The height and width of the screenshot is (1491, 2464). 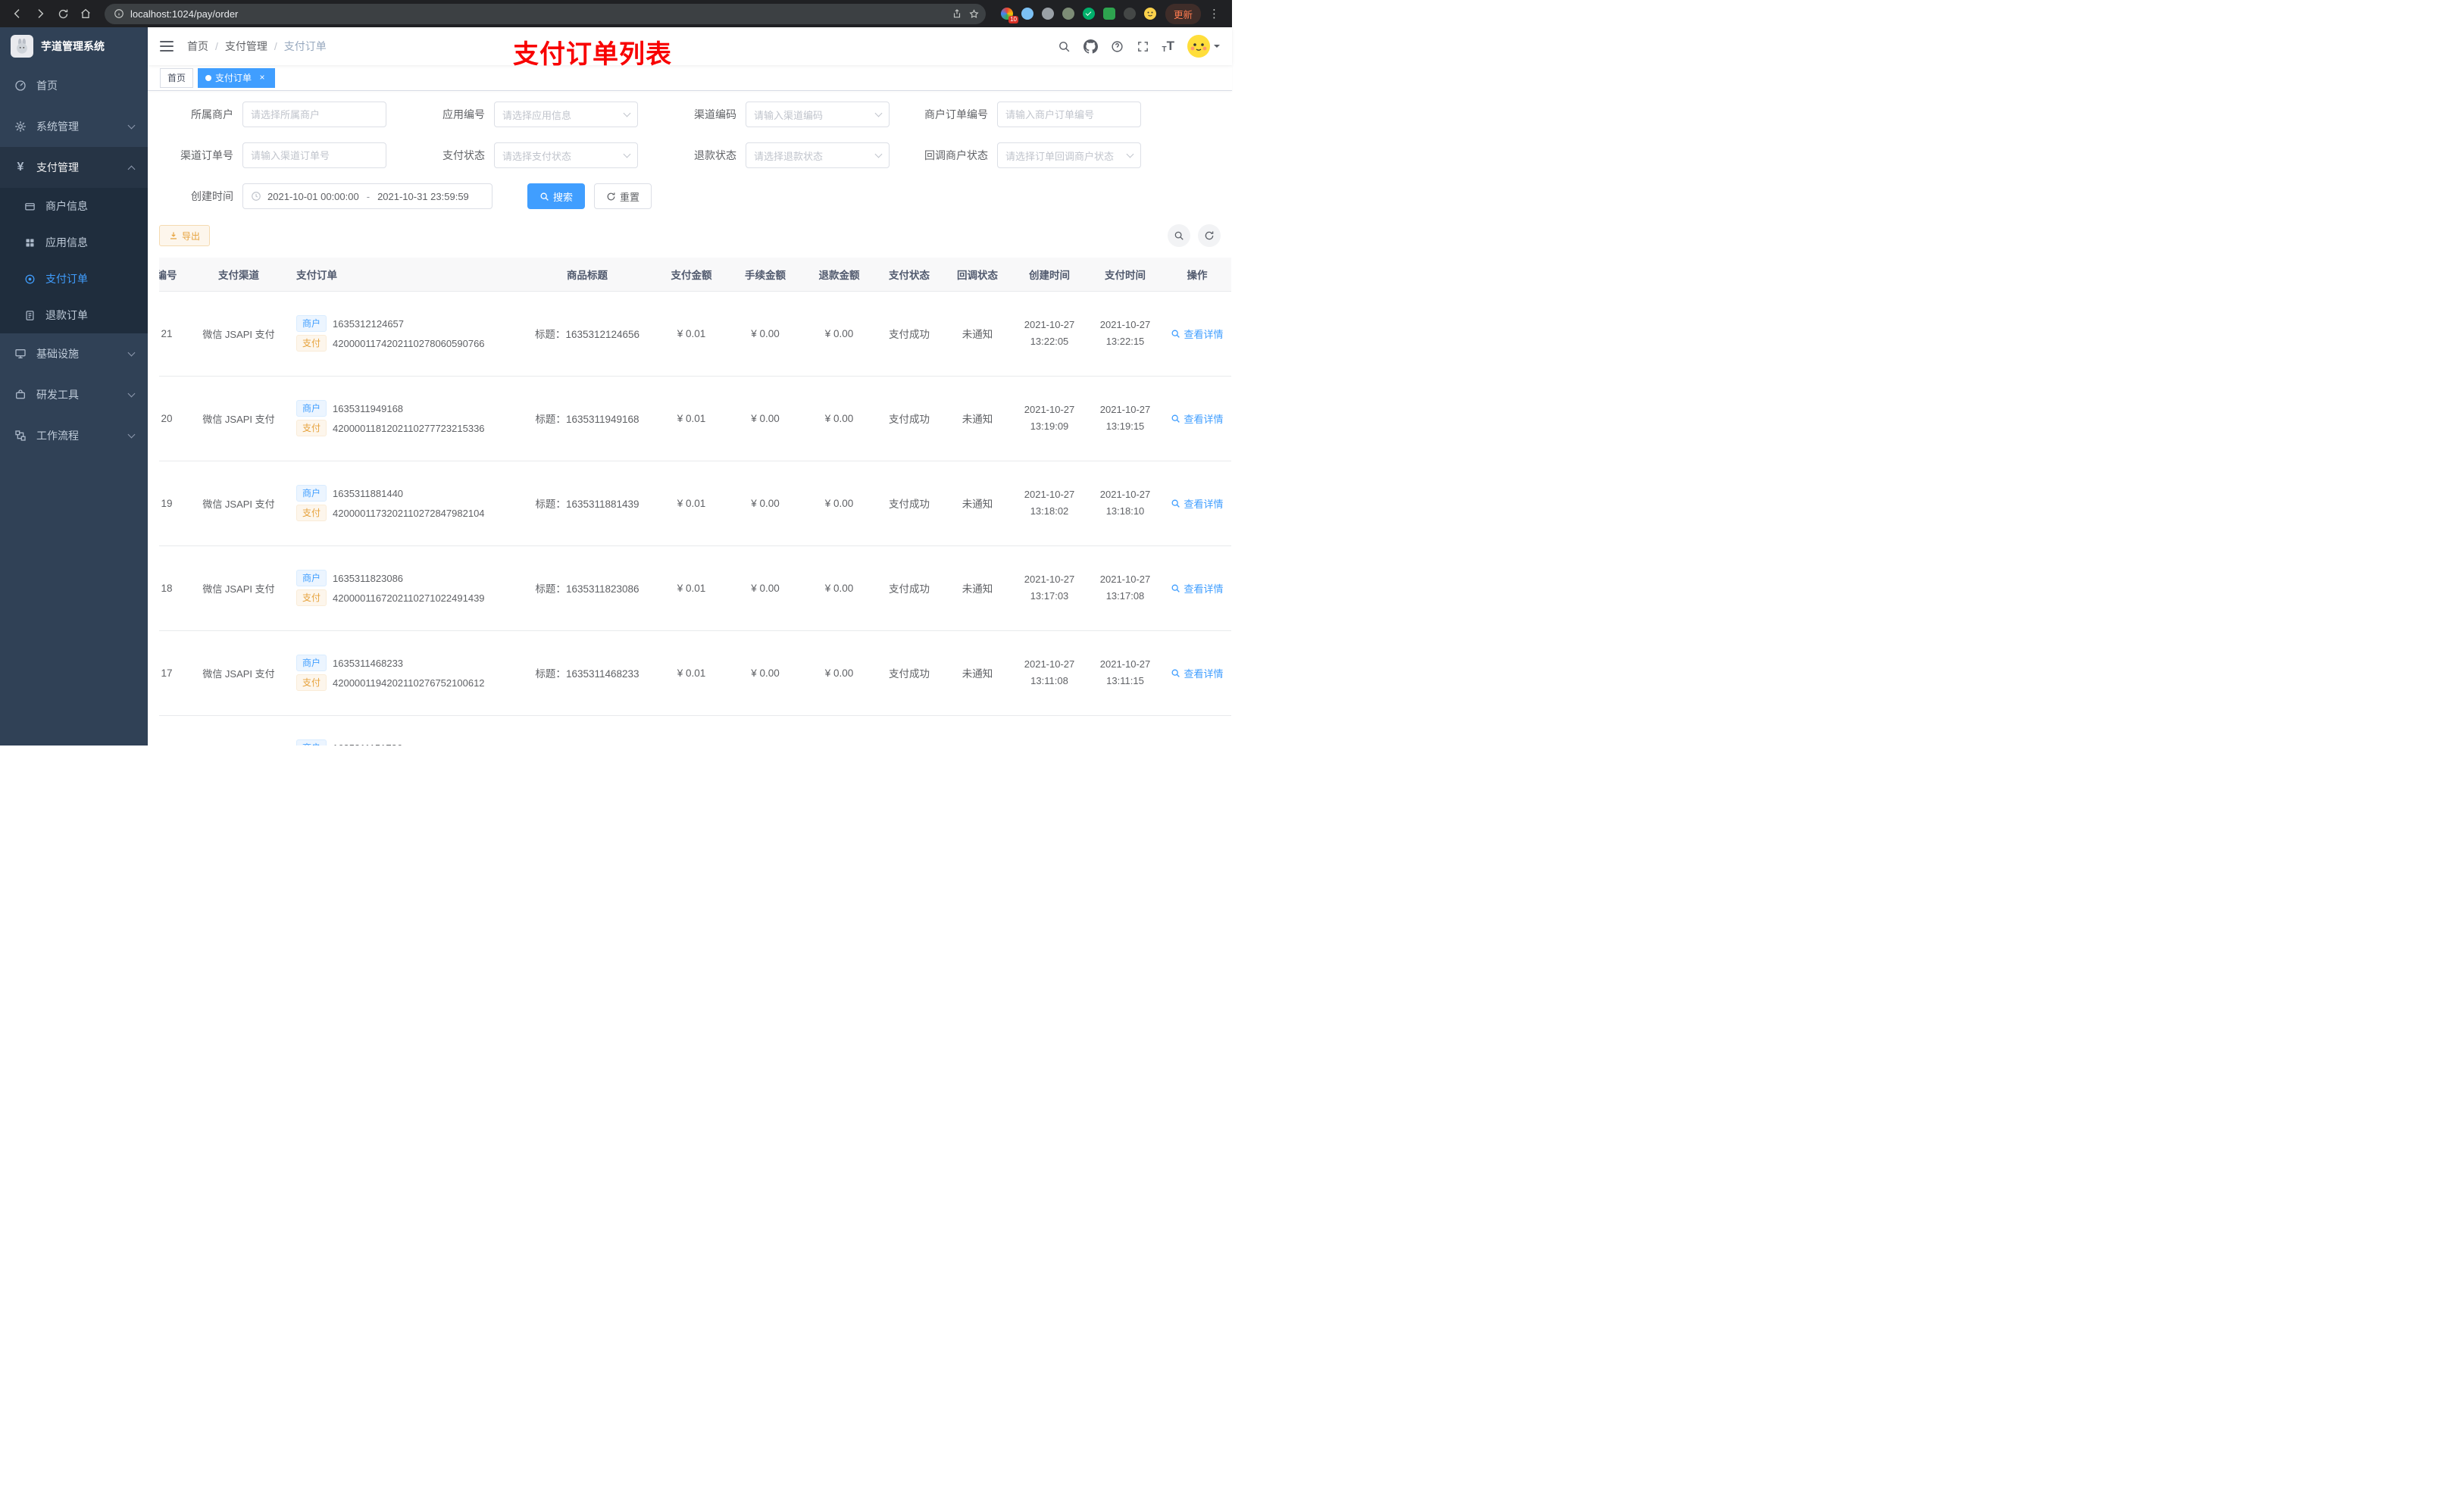 What do you see at coordinates (1203, 46) in the screenshot?
I see `user-avatar` at bounding box center [1203, 46].